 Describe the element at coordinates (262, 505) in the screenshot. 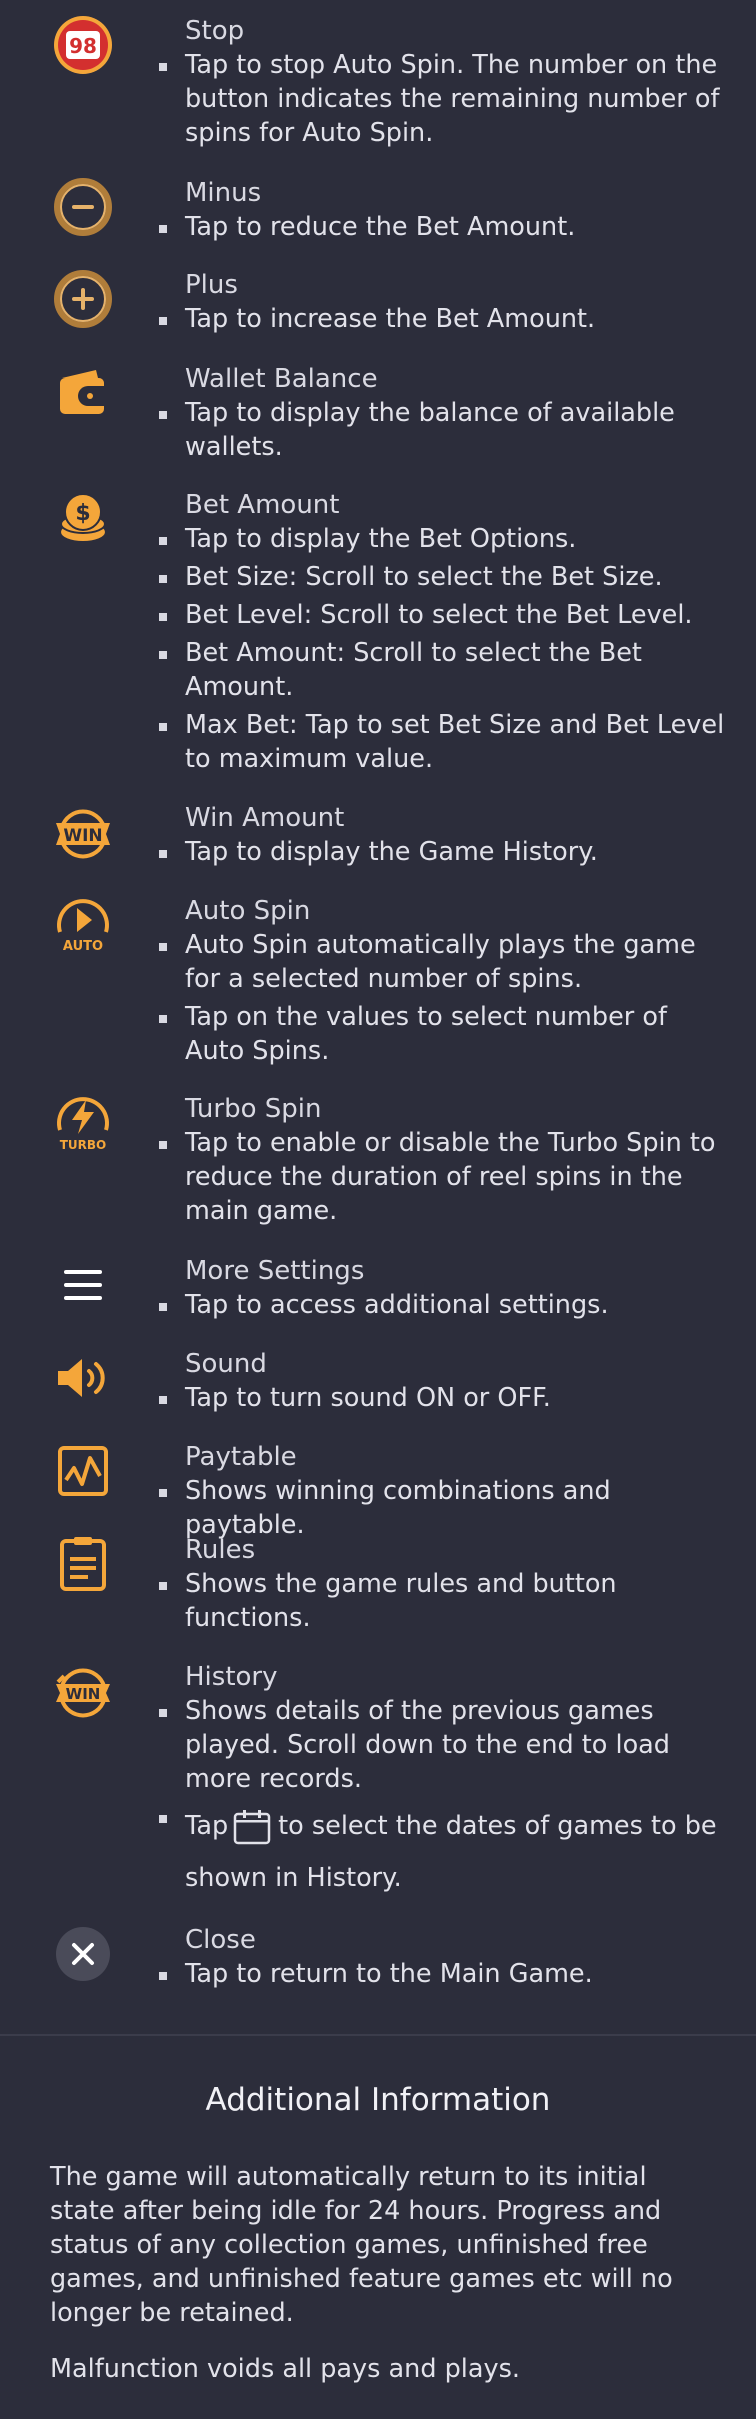

I see `item-title: Bet Amount` at that location.